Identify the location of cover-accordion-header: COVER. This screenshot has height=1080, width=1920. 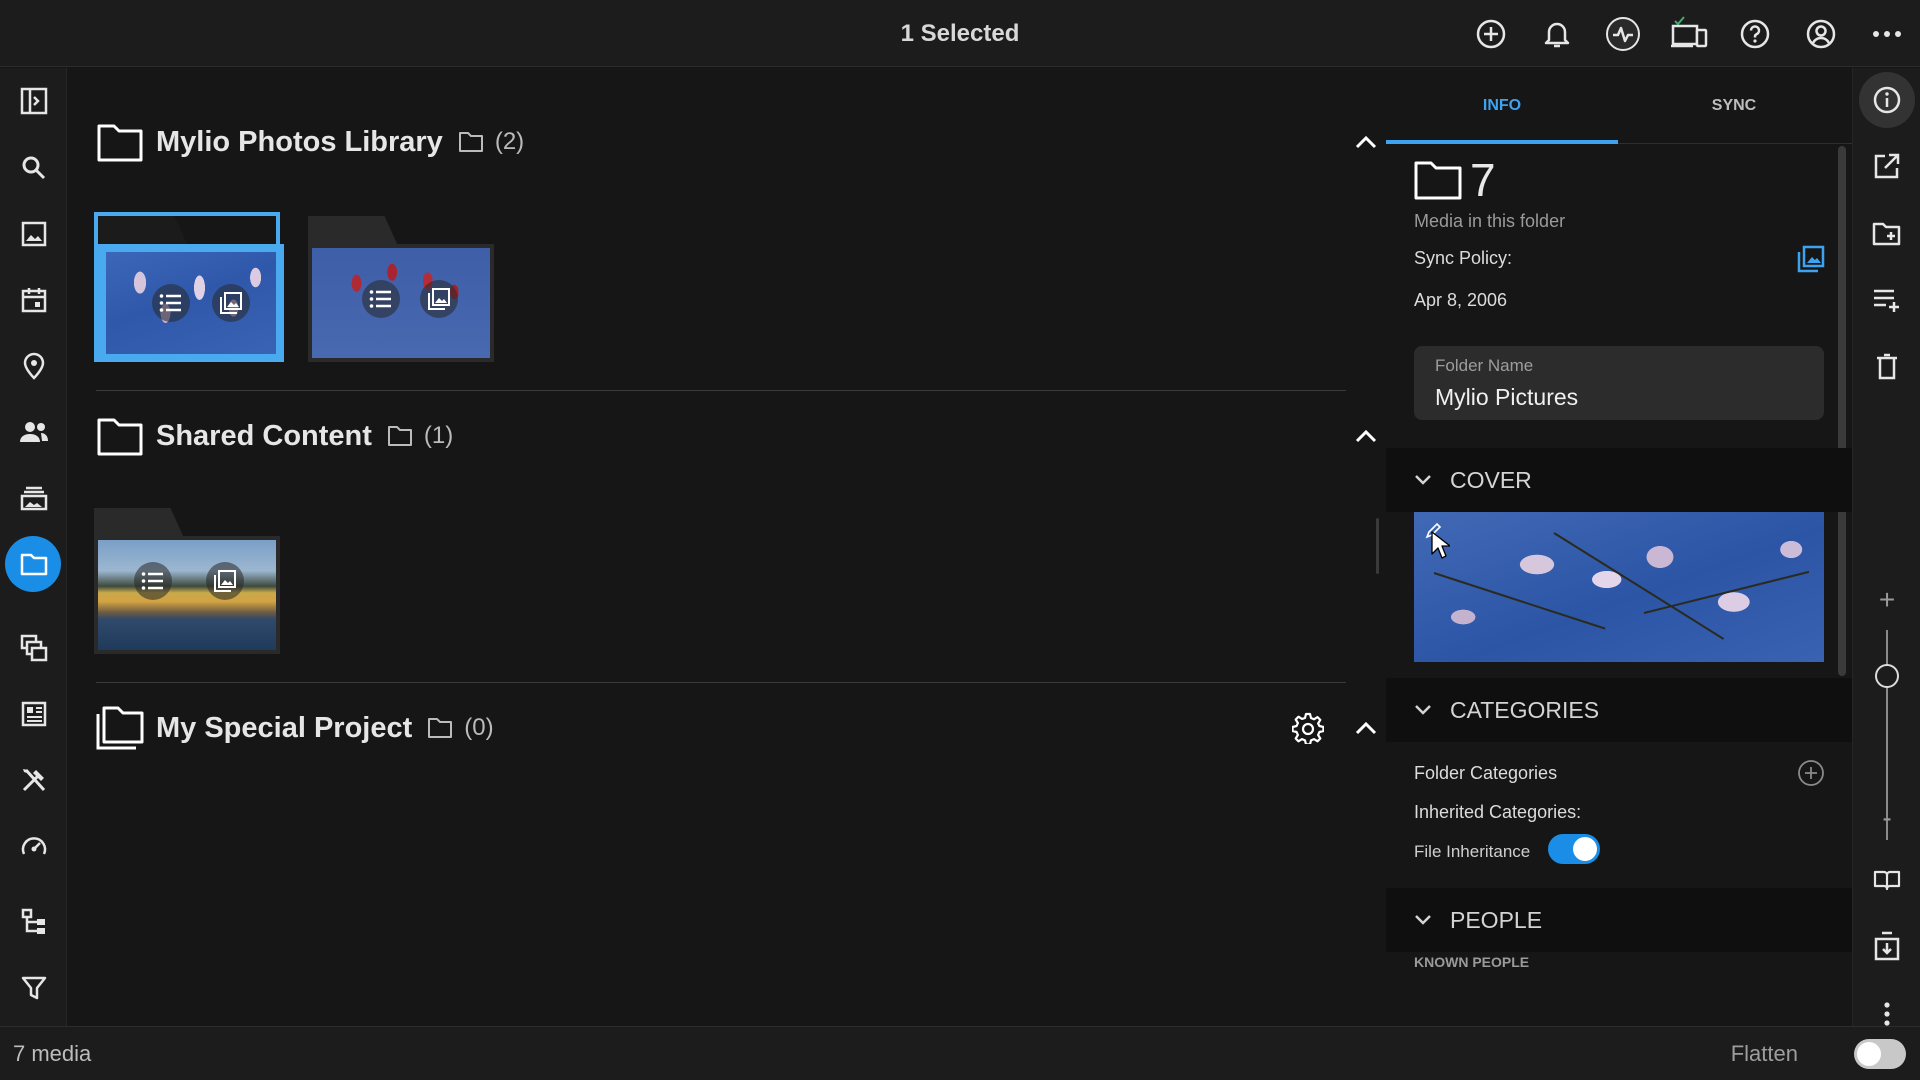
(1619, 480).